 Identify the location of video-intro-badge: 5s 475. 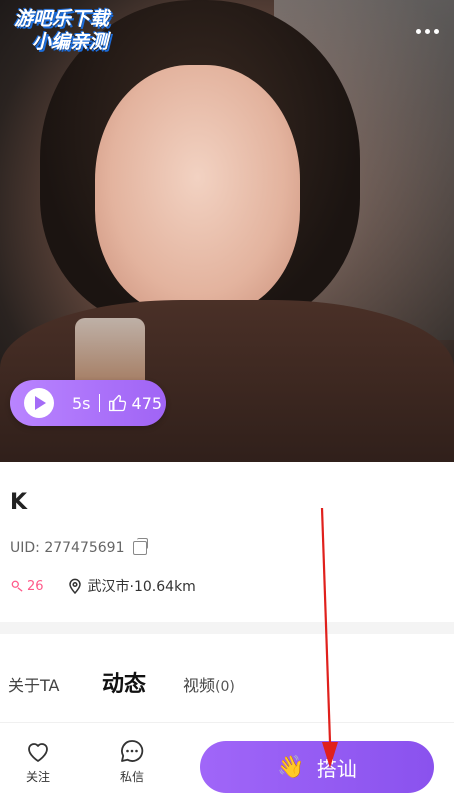
(88, 403).